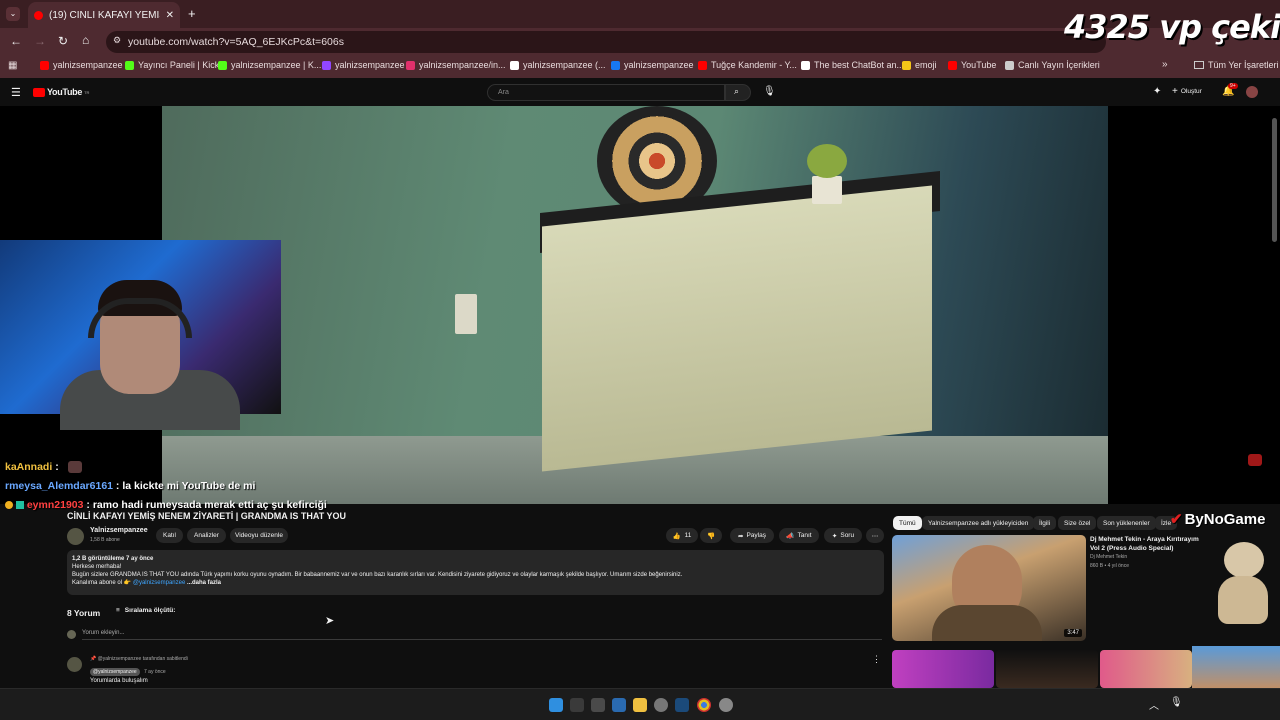 The height and width of the screenshot is (720, 1280). Describe the element at coordinates (1252, 92) in the screenshot. I see `avatar` at that location.